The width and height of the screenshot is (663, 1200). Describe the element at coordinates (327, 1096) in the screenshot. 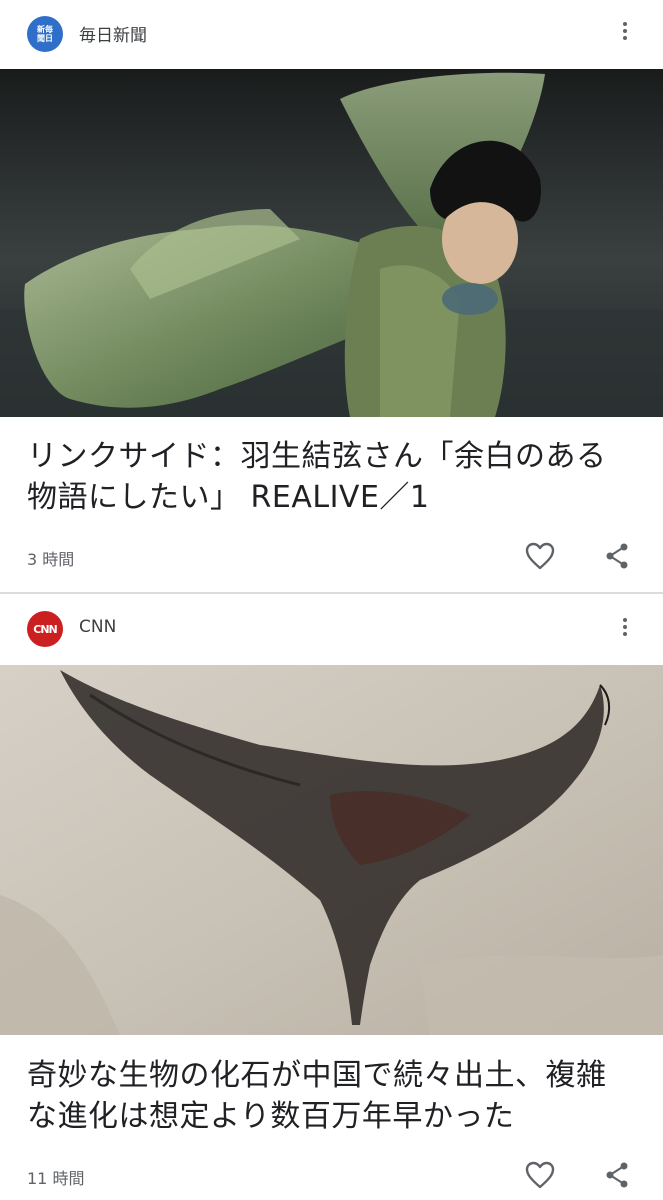

I see `headline: 奇妙な生物の化石が中国で続々出土、複雑な進化は想定より数百万年早かった` at that location.